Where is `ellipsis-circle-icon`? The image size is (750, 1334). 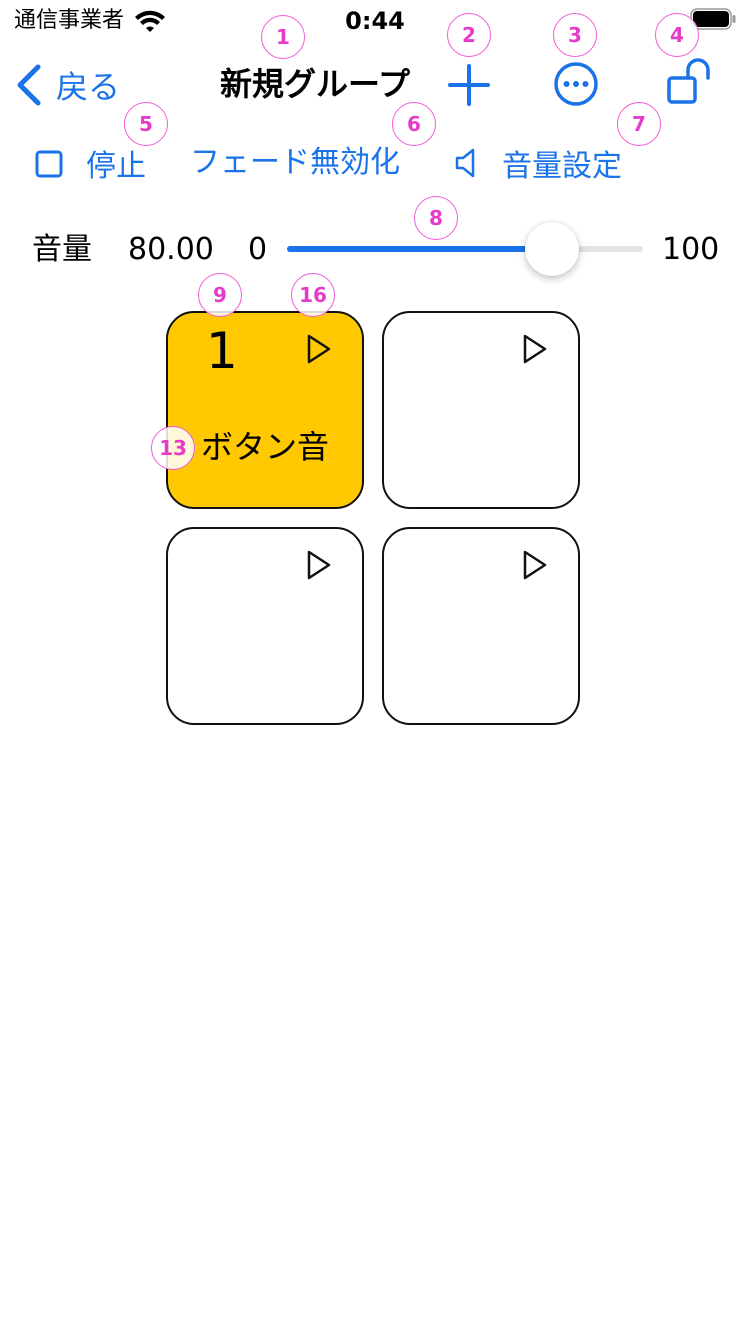
ellipsis-circle-icon is located at coordinates (576, 84).